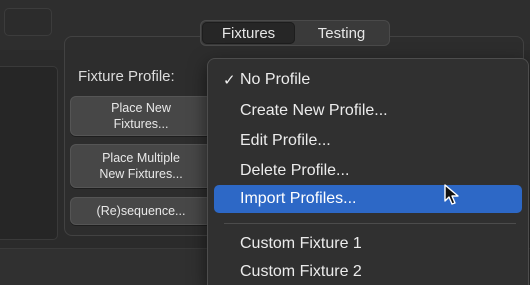 This screenshot has height=285, width=530. What do you see at coordinates (368, 271) in the screenshot?
I see `menu-item-custom-fixture-2: Custom Fixture 2` at bounding box center [368, 271].